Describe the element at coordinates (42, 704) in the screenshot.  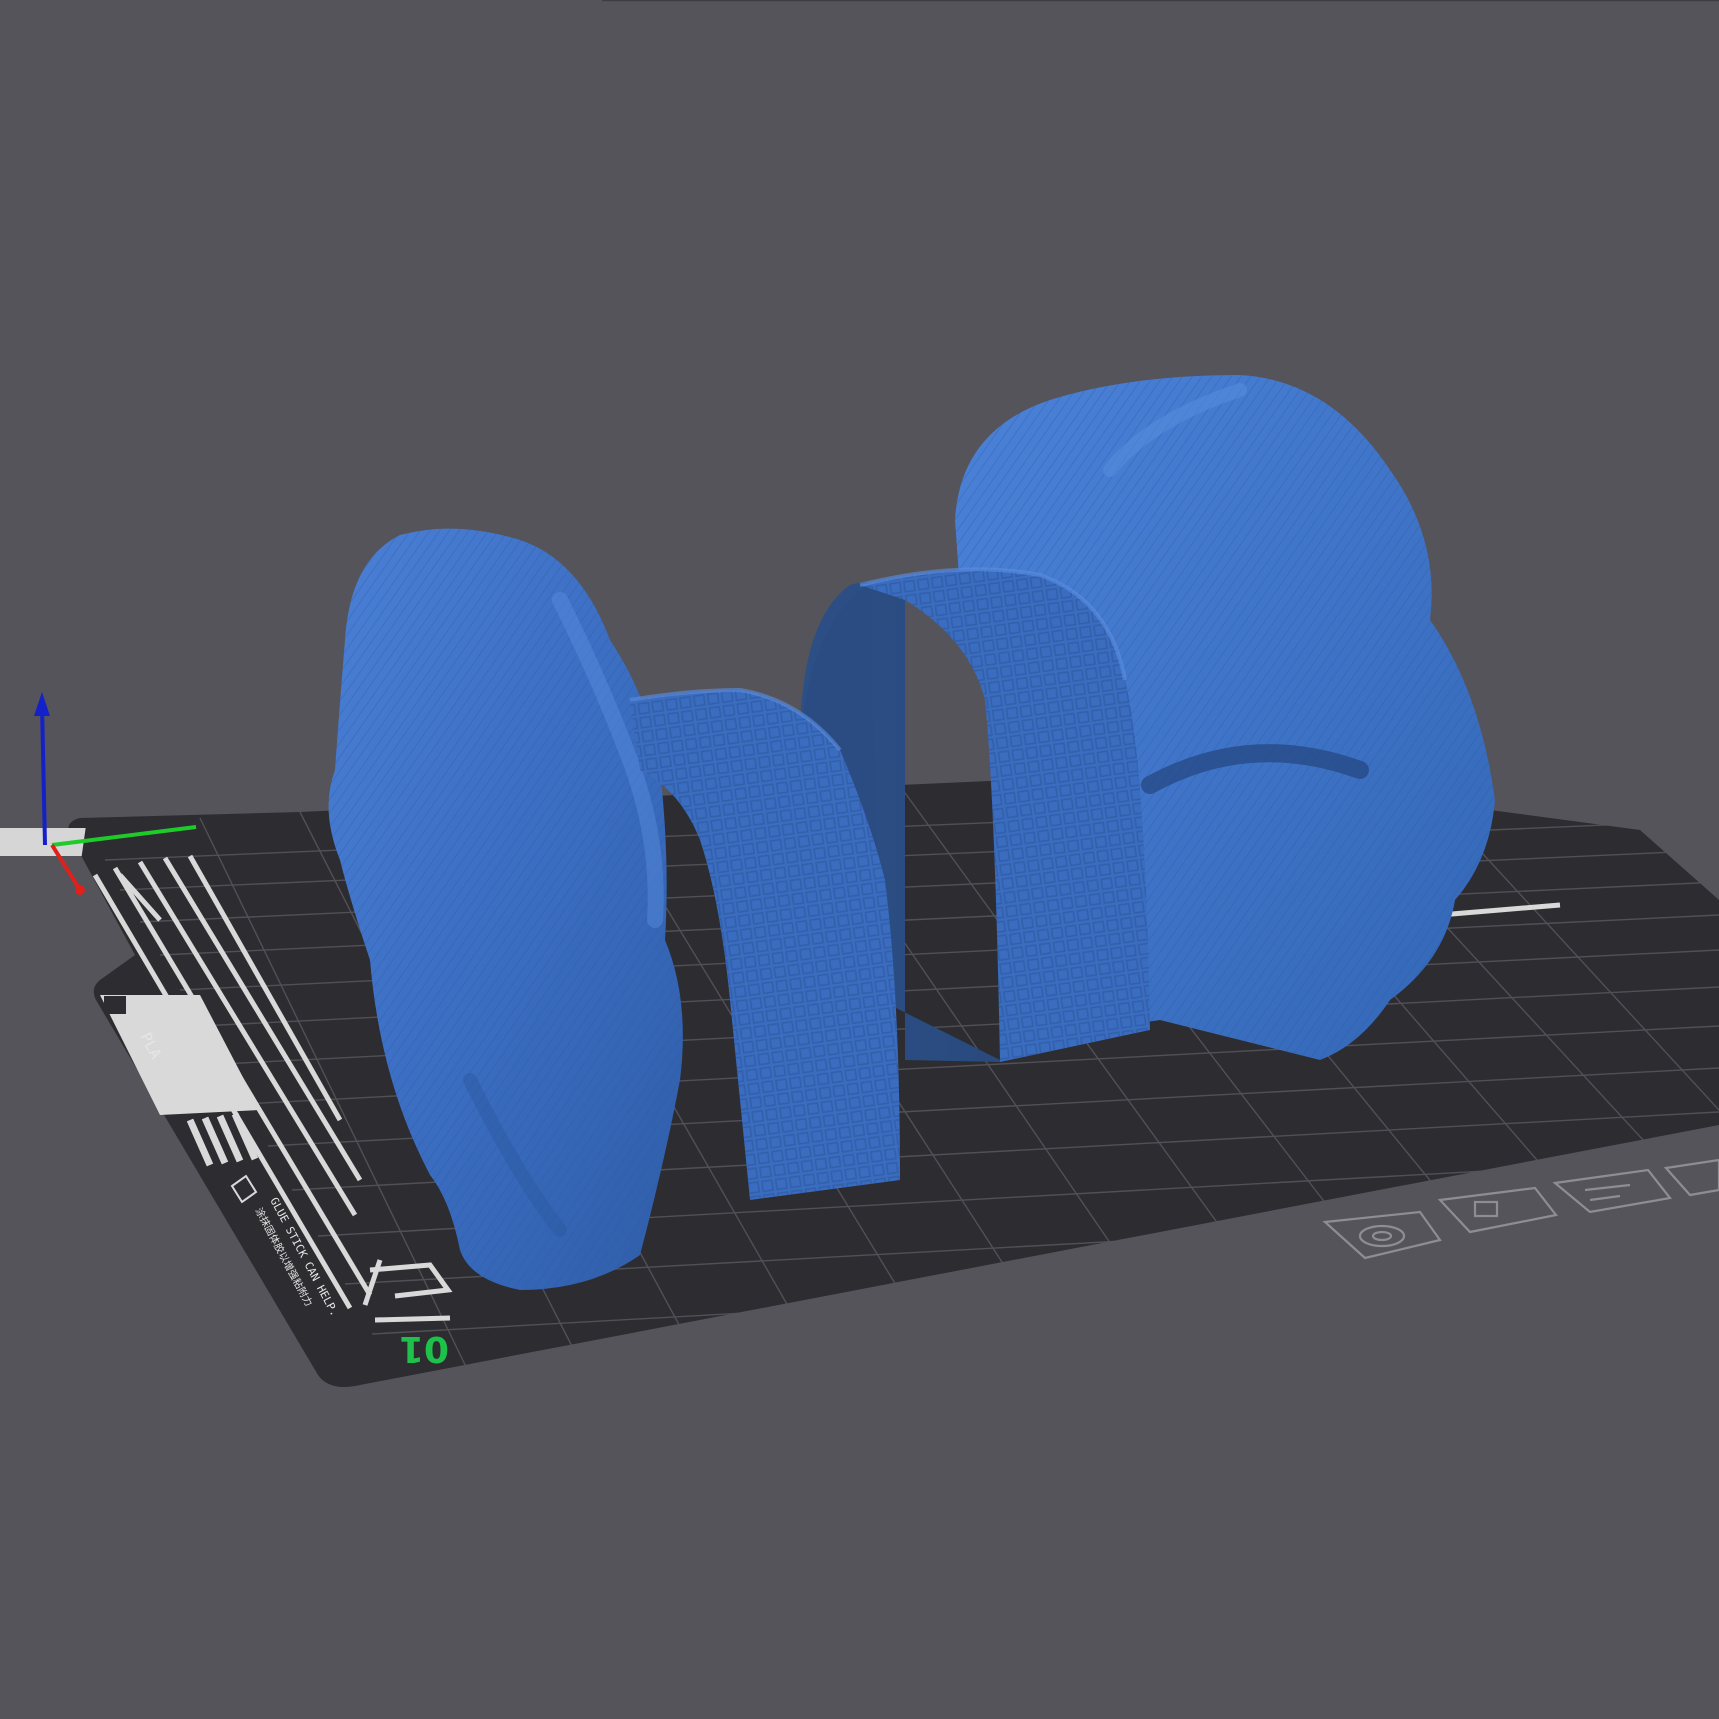
I see `z-axis-arrow` at that location.